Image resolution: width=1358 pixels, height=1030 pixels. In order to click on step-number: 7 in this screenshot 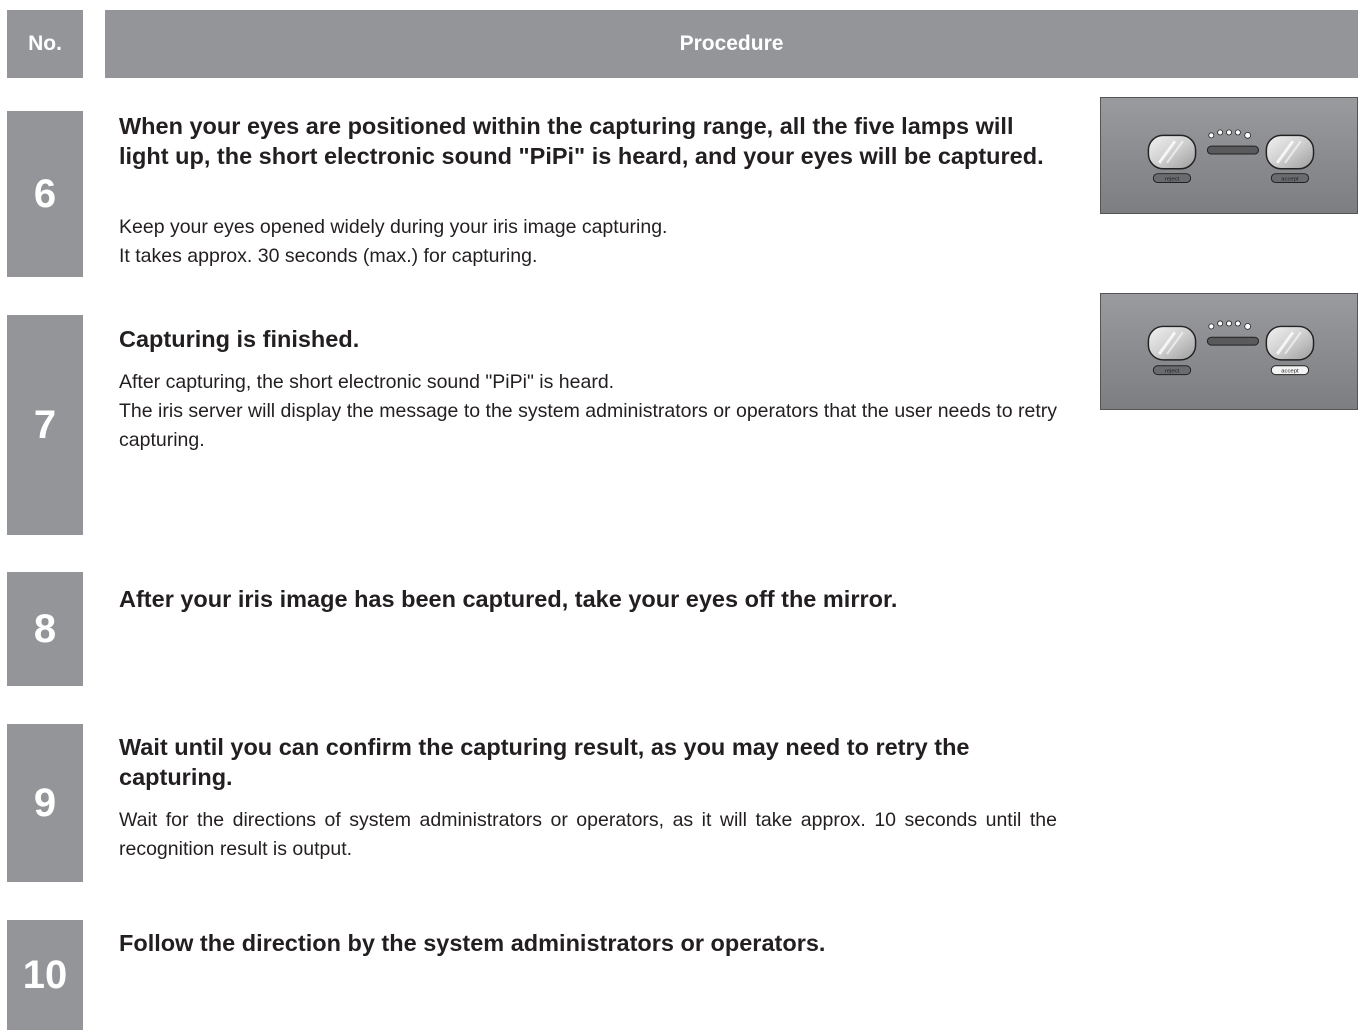, I will do `click(45, 425)`.